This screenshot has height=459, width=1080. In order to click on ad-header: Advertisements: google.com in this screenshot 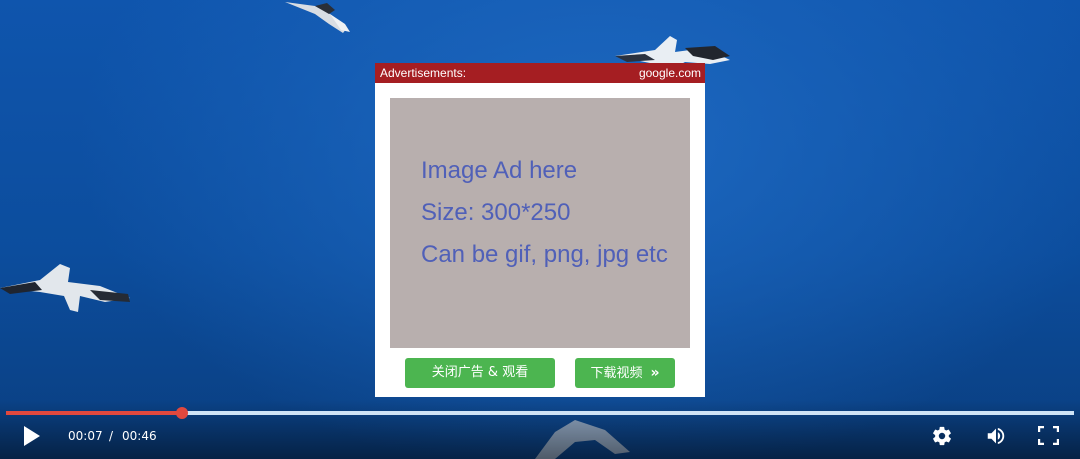, I will do `click(540, 73)`.